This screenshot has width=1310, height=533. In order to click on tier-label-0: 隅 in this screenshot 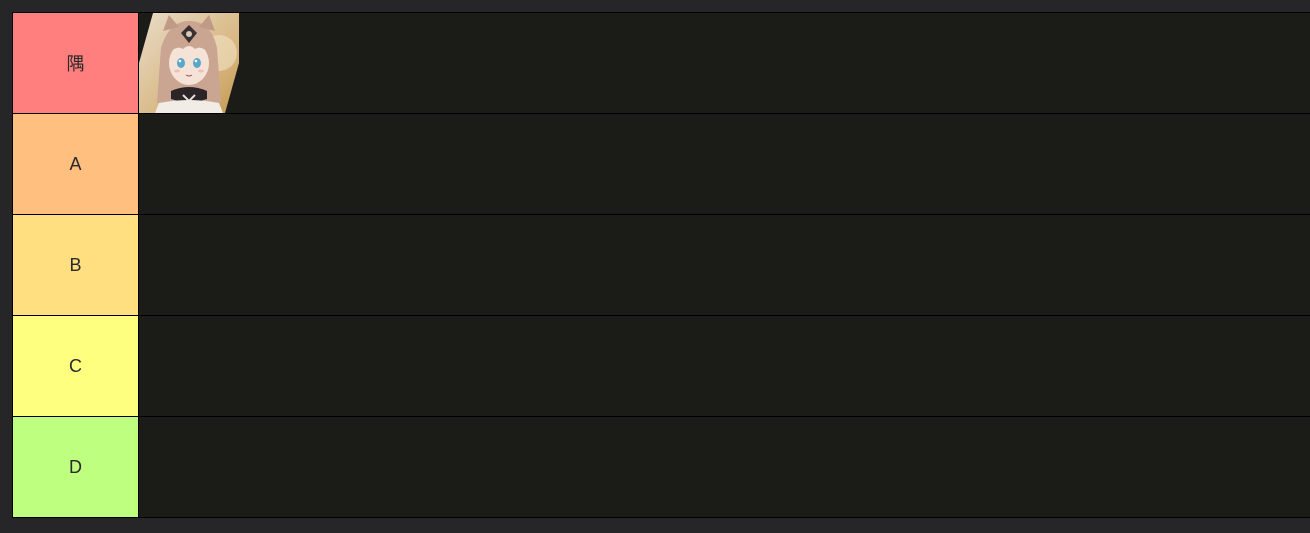, I will do `click(75, 63)`.